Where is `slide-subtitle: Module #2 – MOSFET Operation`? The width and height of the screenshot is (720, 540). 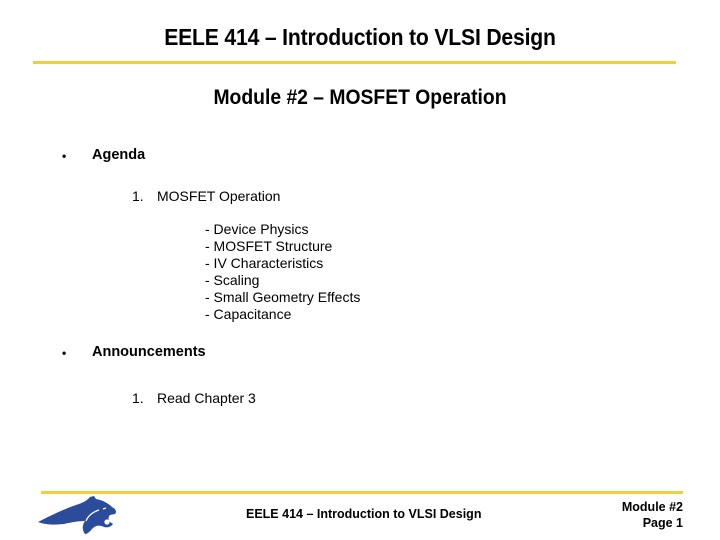
slide-subtitle: Module #2 – MOSFET Operation is located at coordinates (360, 97).